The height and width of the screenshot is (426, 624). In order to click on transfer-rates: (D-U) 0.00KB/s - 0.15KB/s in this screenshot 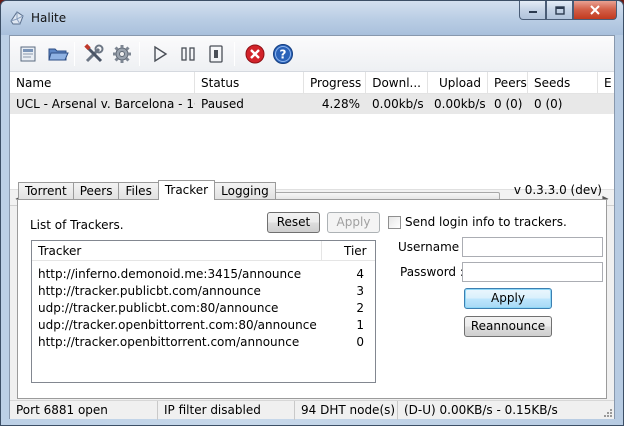, I will do `click(481, 410)`.